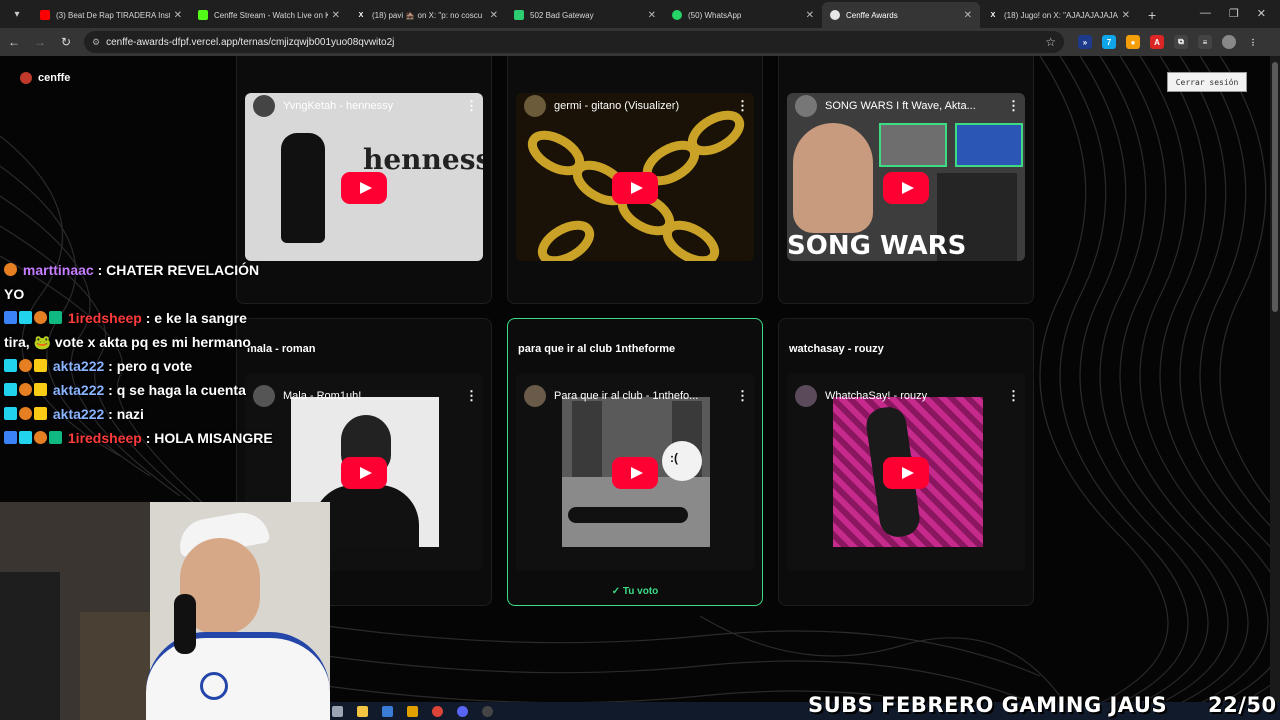 This screenshot has width=1280, height=720. I want to click on browser-tab: (3) Beat De Rap TIRADERA Instr ✕, so click(111, 15).